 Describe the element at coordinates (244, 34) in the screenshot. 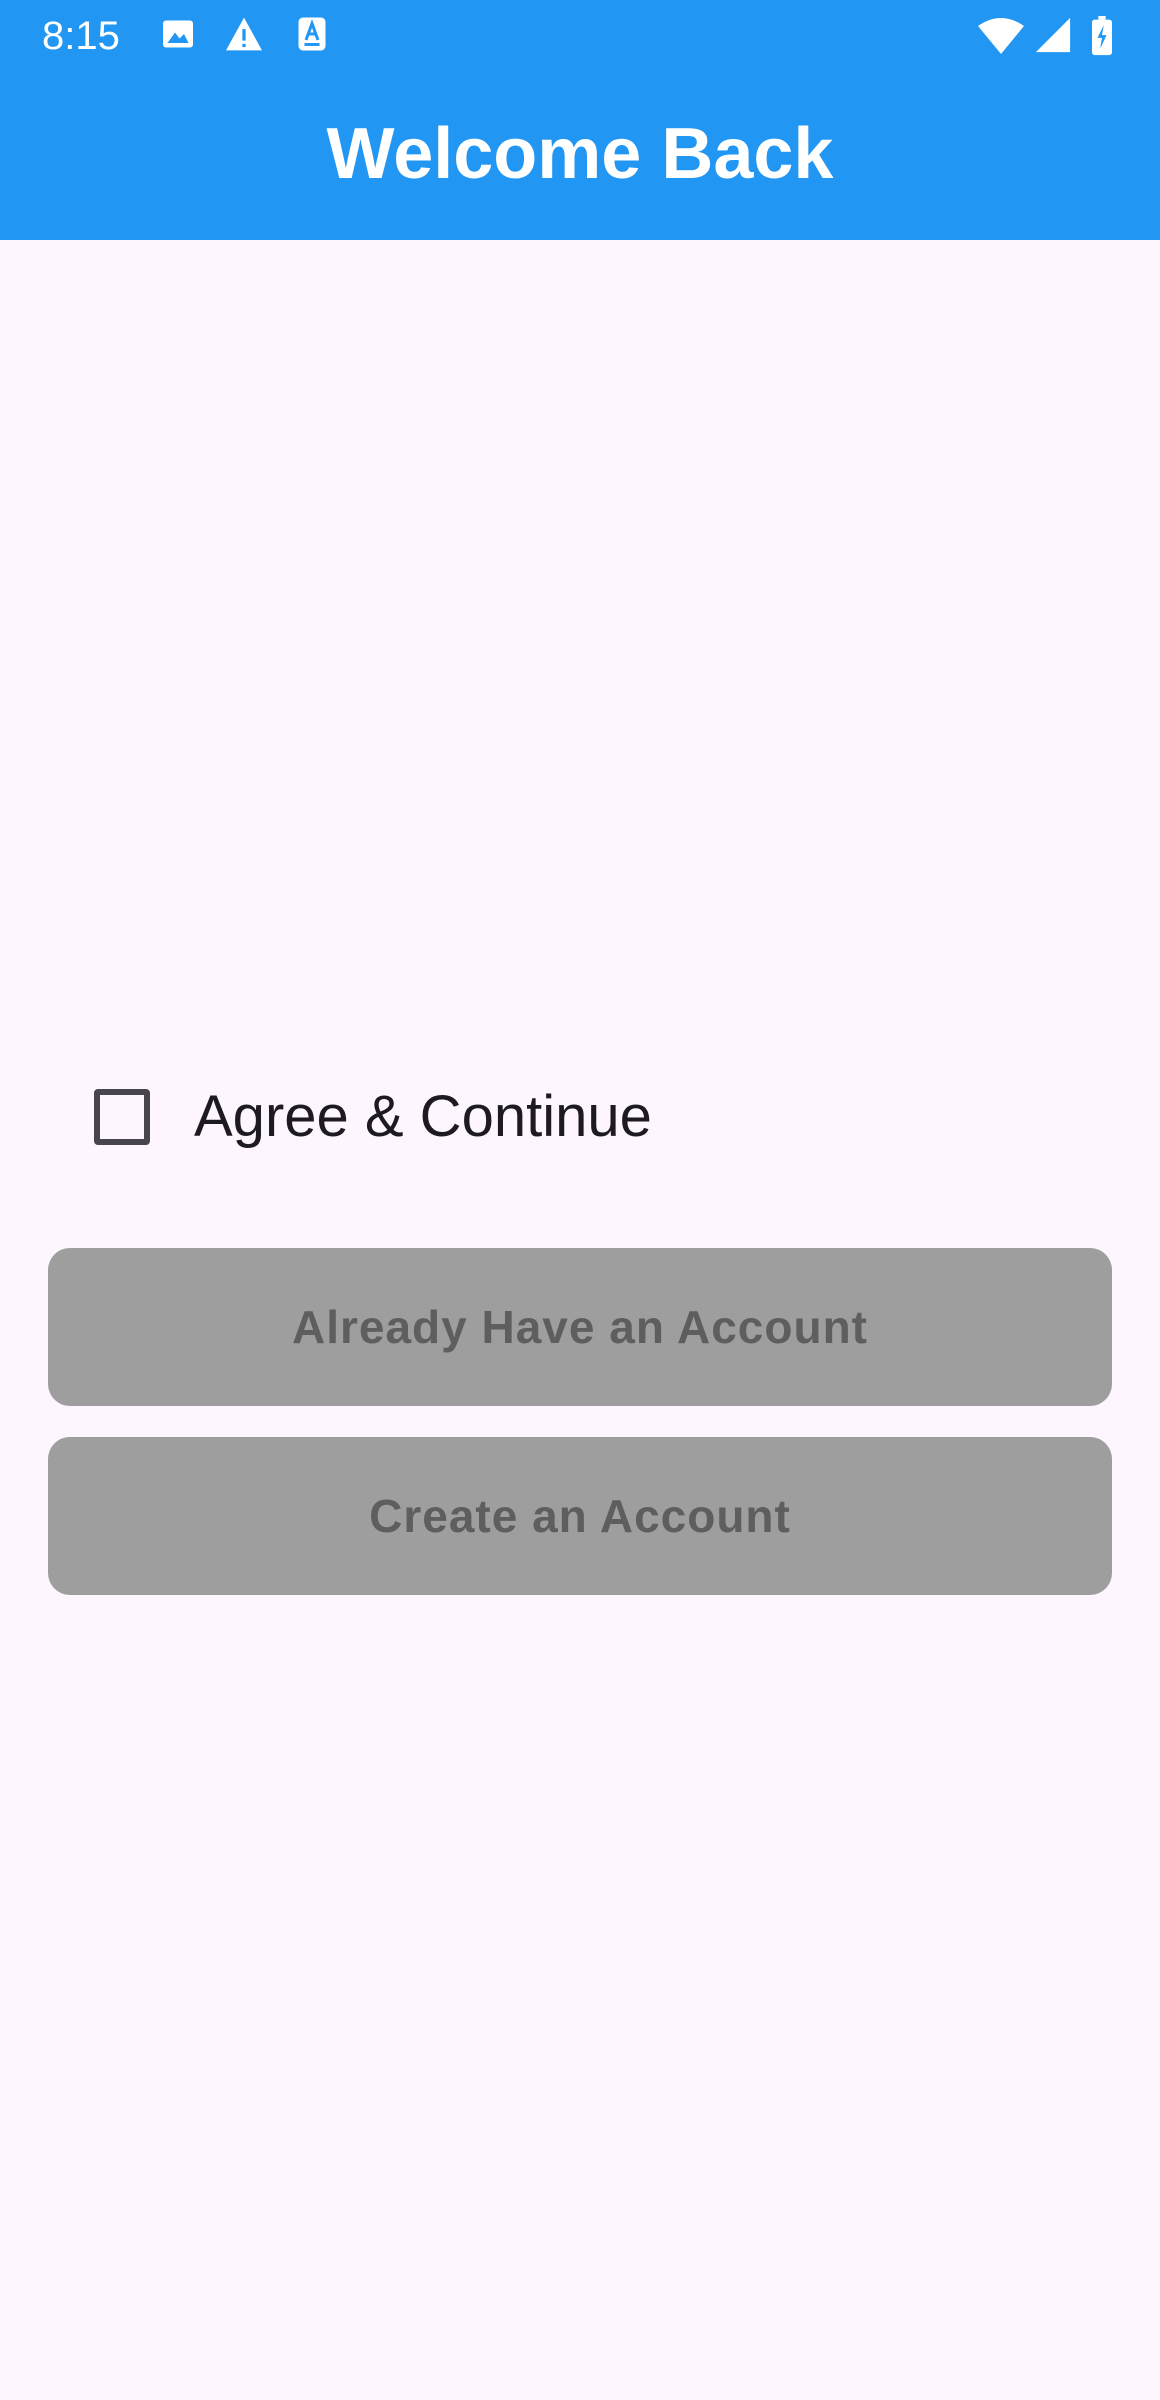

I see `warning-icon` at that location.